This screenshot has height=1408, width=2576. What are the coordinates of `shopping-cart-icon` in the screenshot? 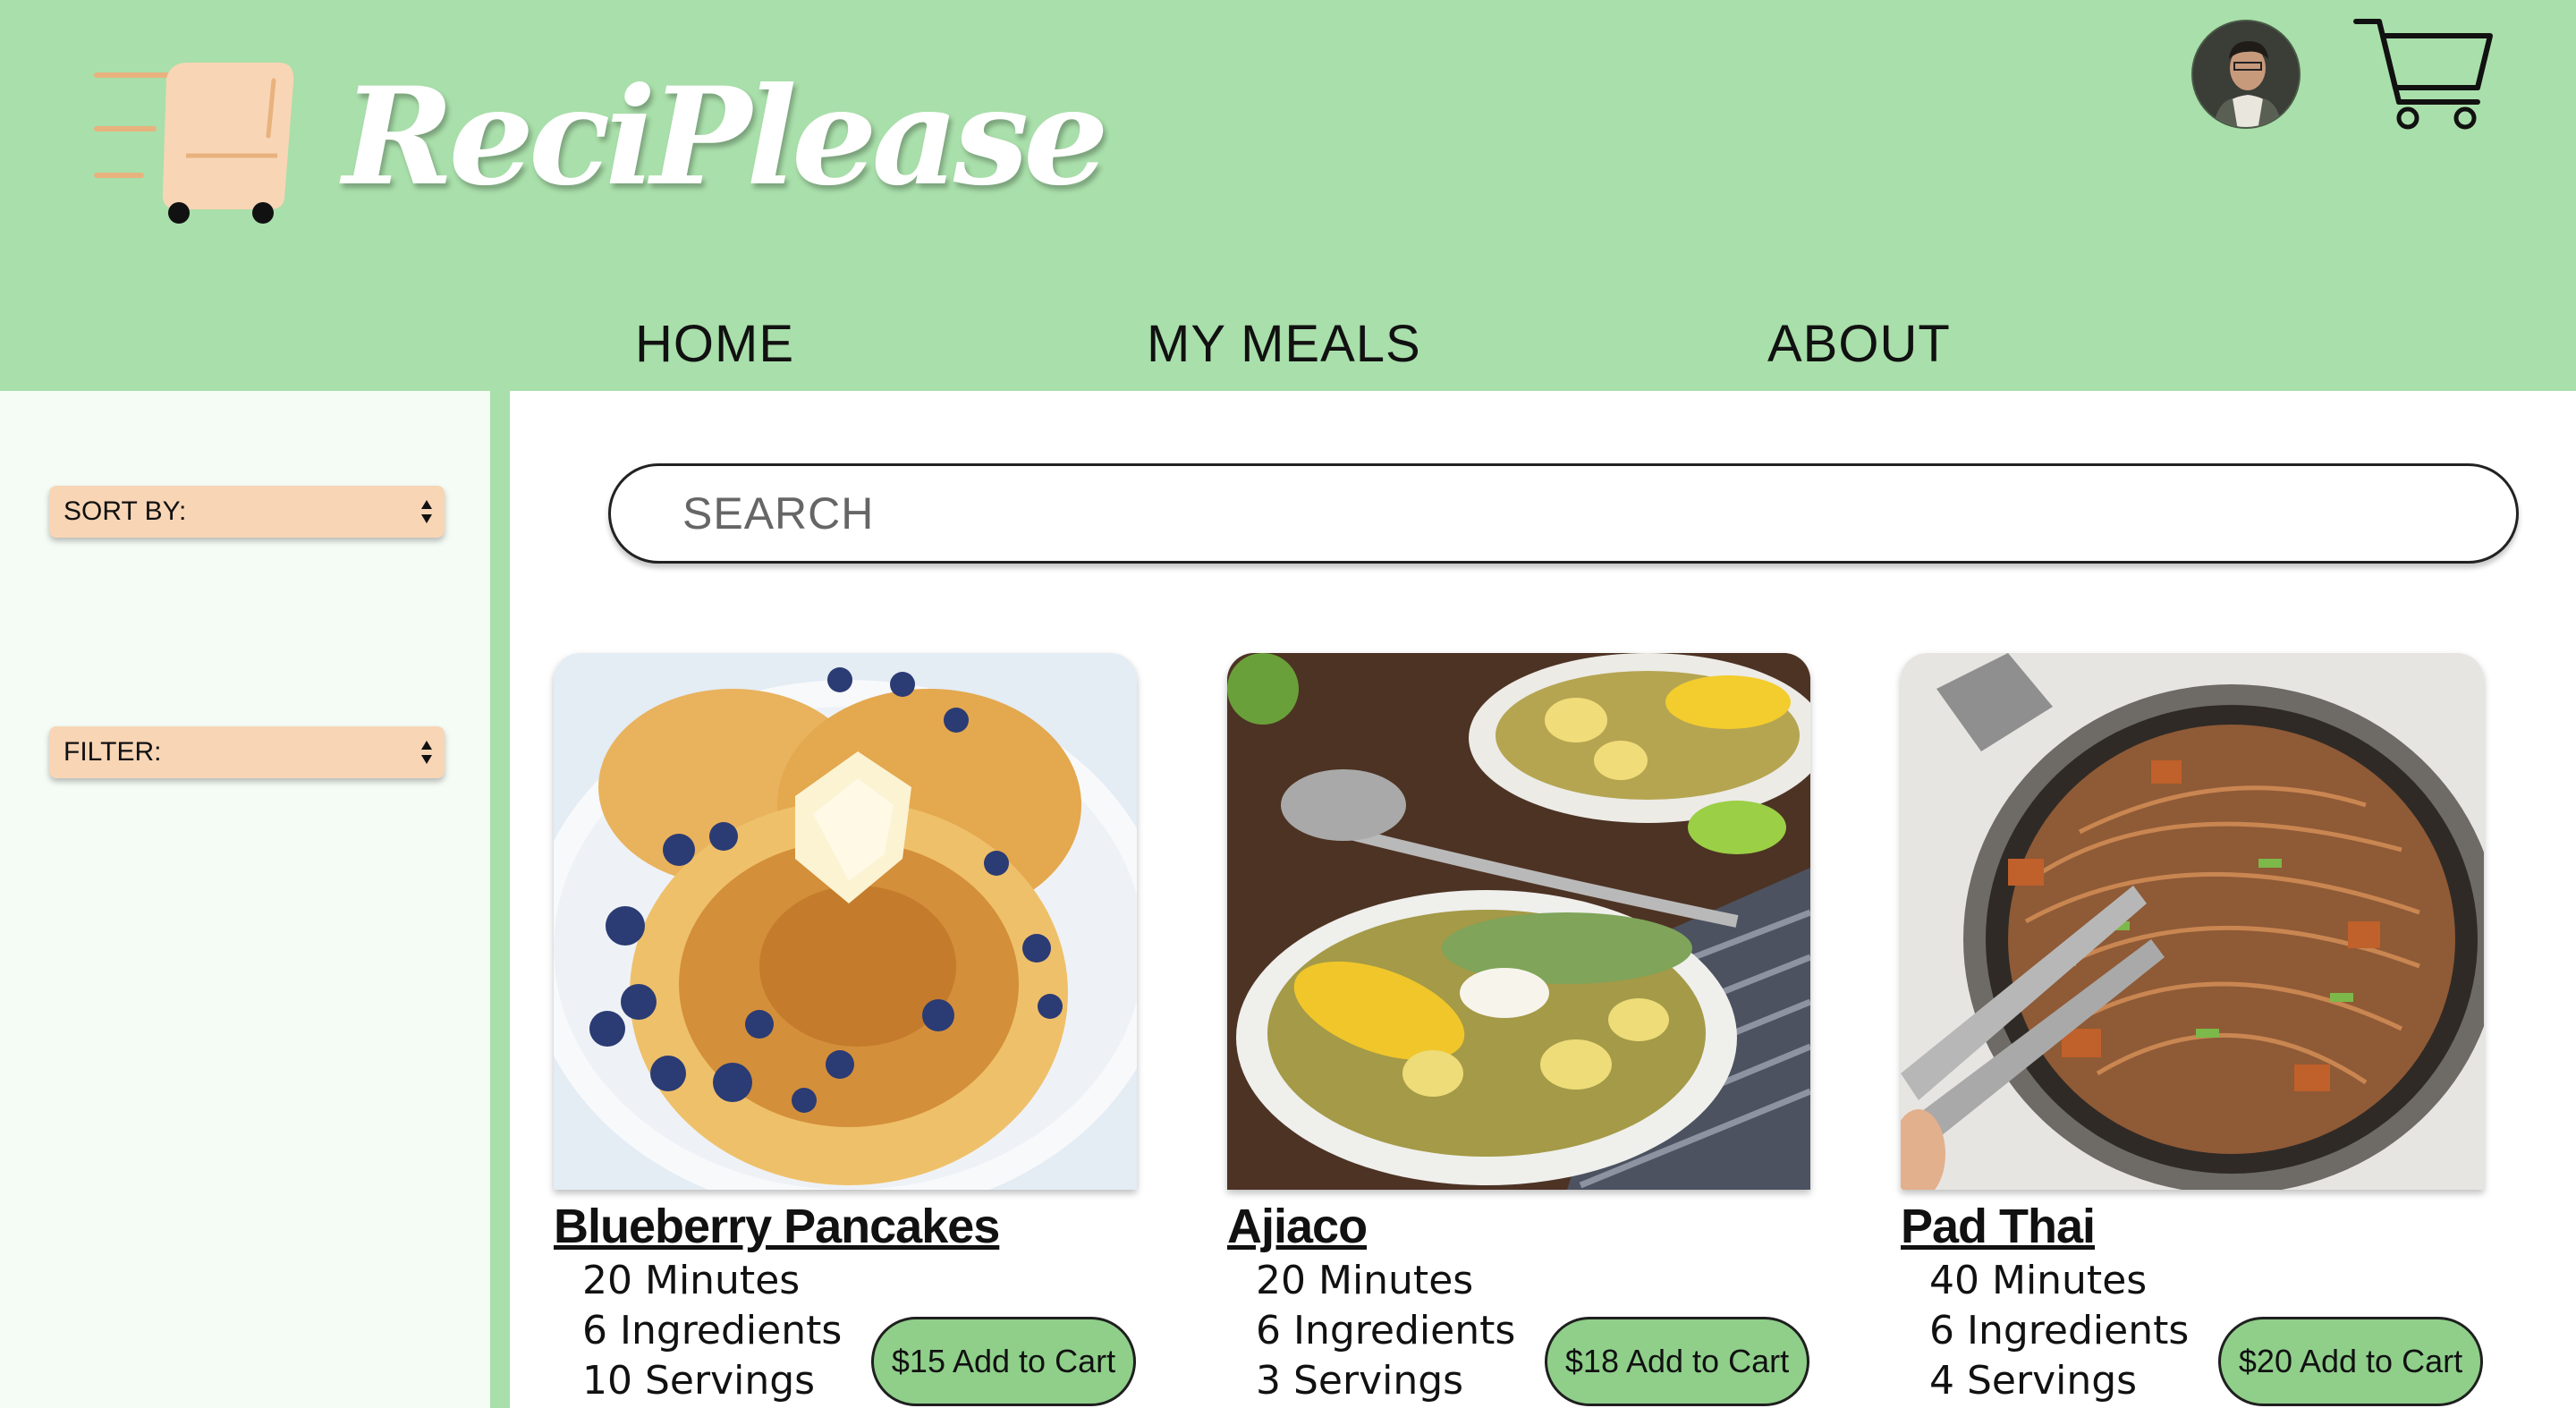 It's located at (2424, 75).